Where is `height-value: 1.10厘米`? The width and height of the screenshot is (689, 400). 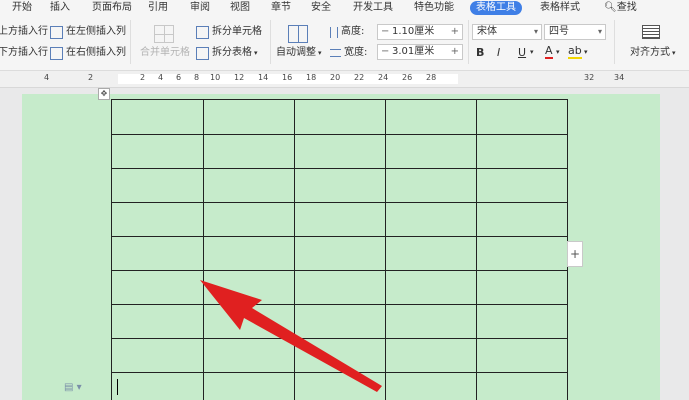 height-value: 1.10厘米 is located at coordinates (413, 31).